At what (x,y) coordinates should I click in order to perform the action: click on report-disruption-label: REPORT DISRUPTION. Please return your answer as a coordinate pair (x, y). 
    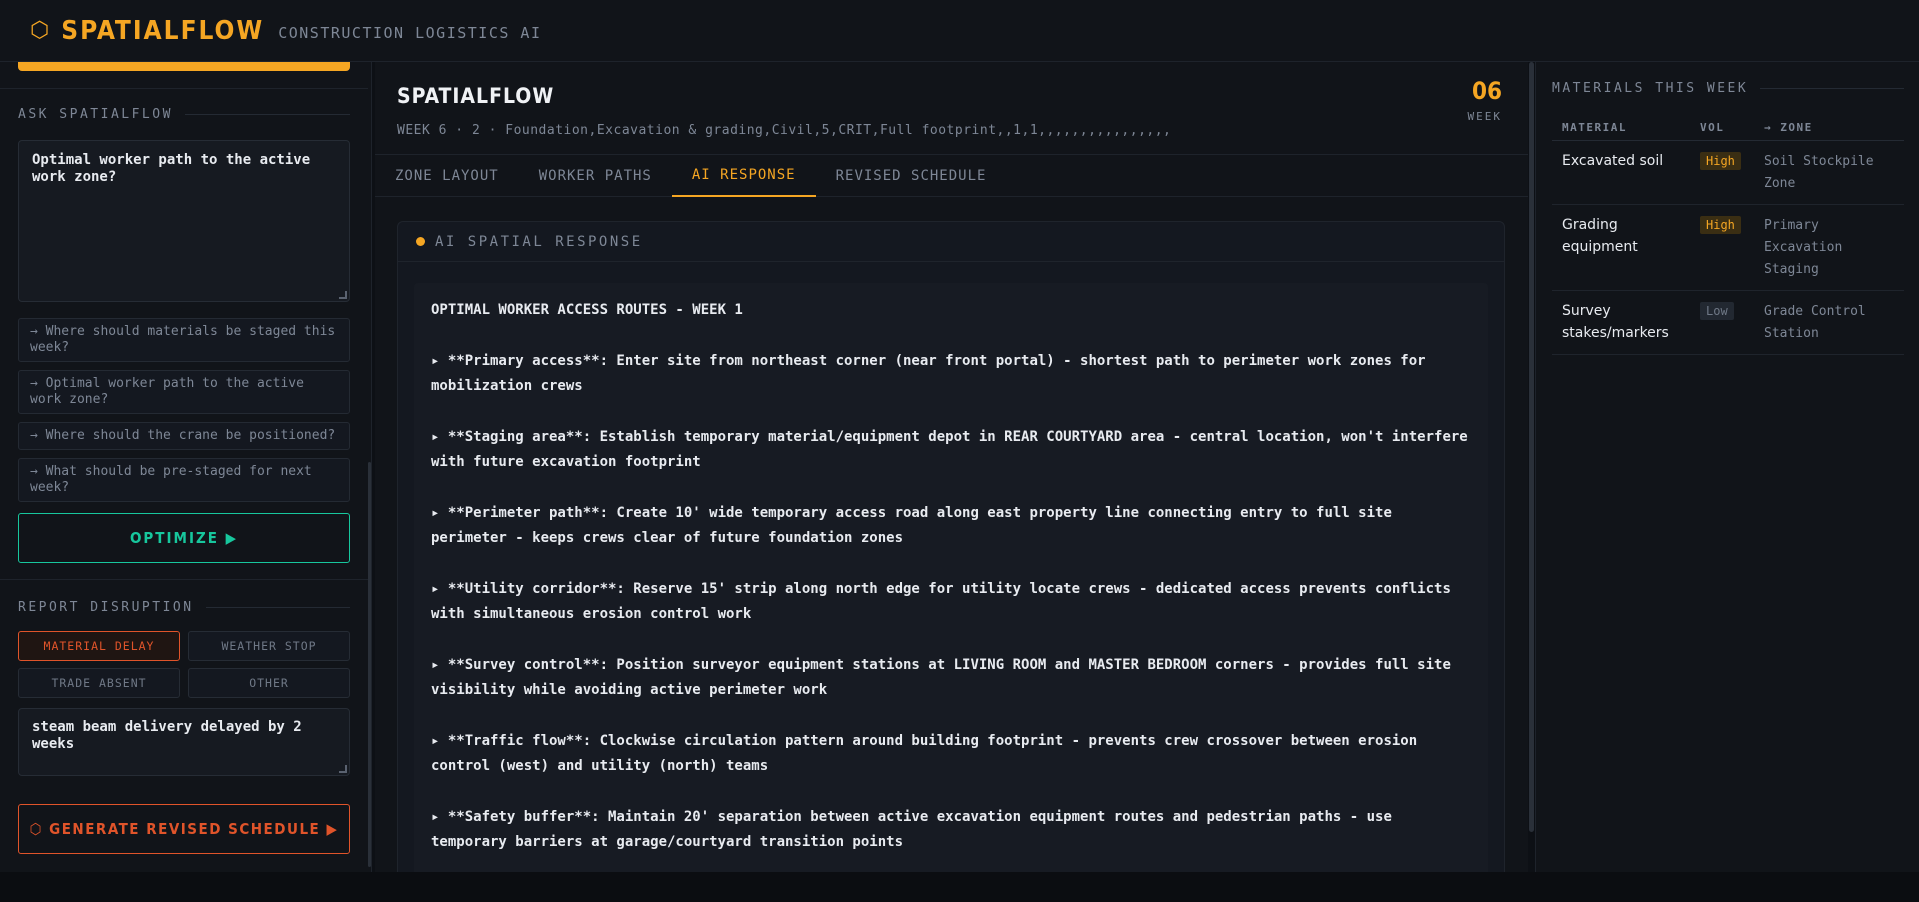
    Looking at the image, I should click on (184, 607).